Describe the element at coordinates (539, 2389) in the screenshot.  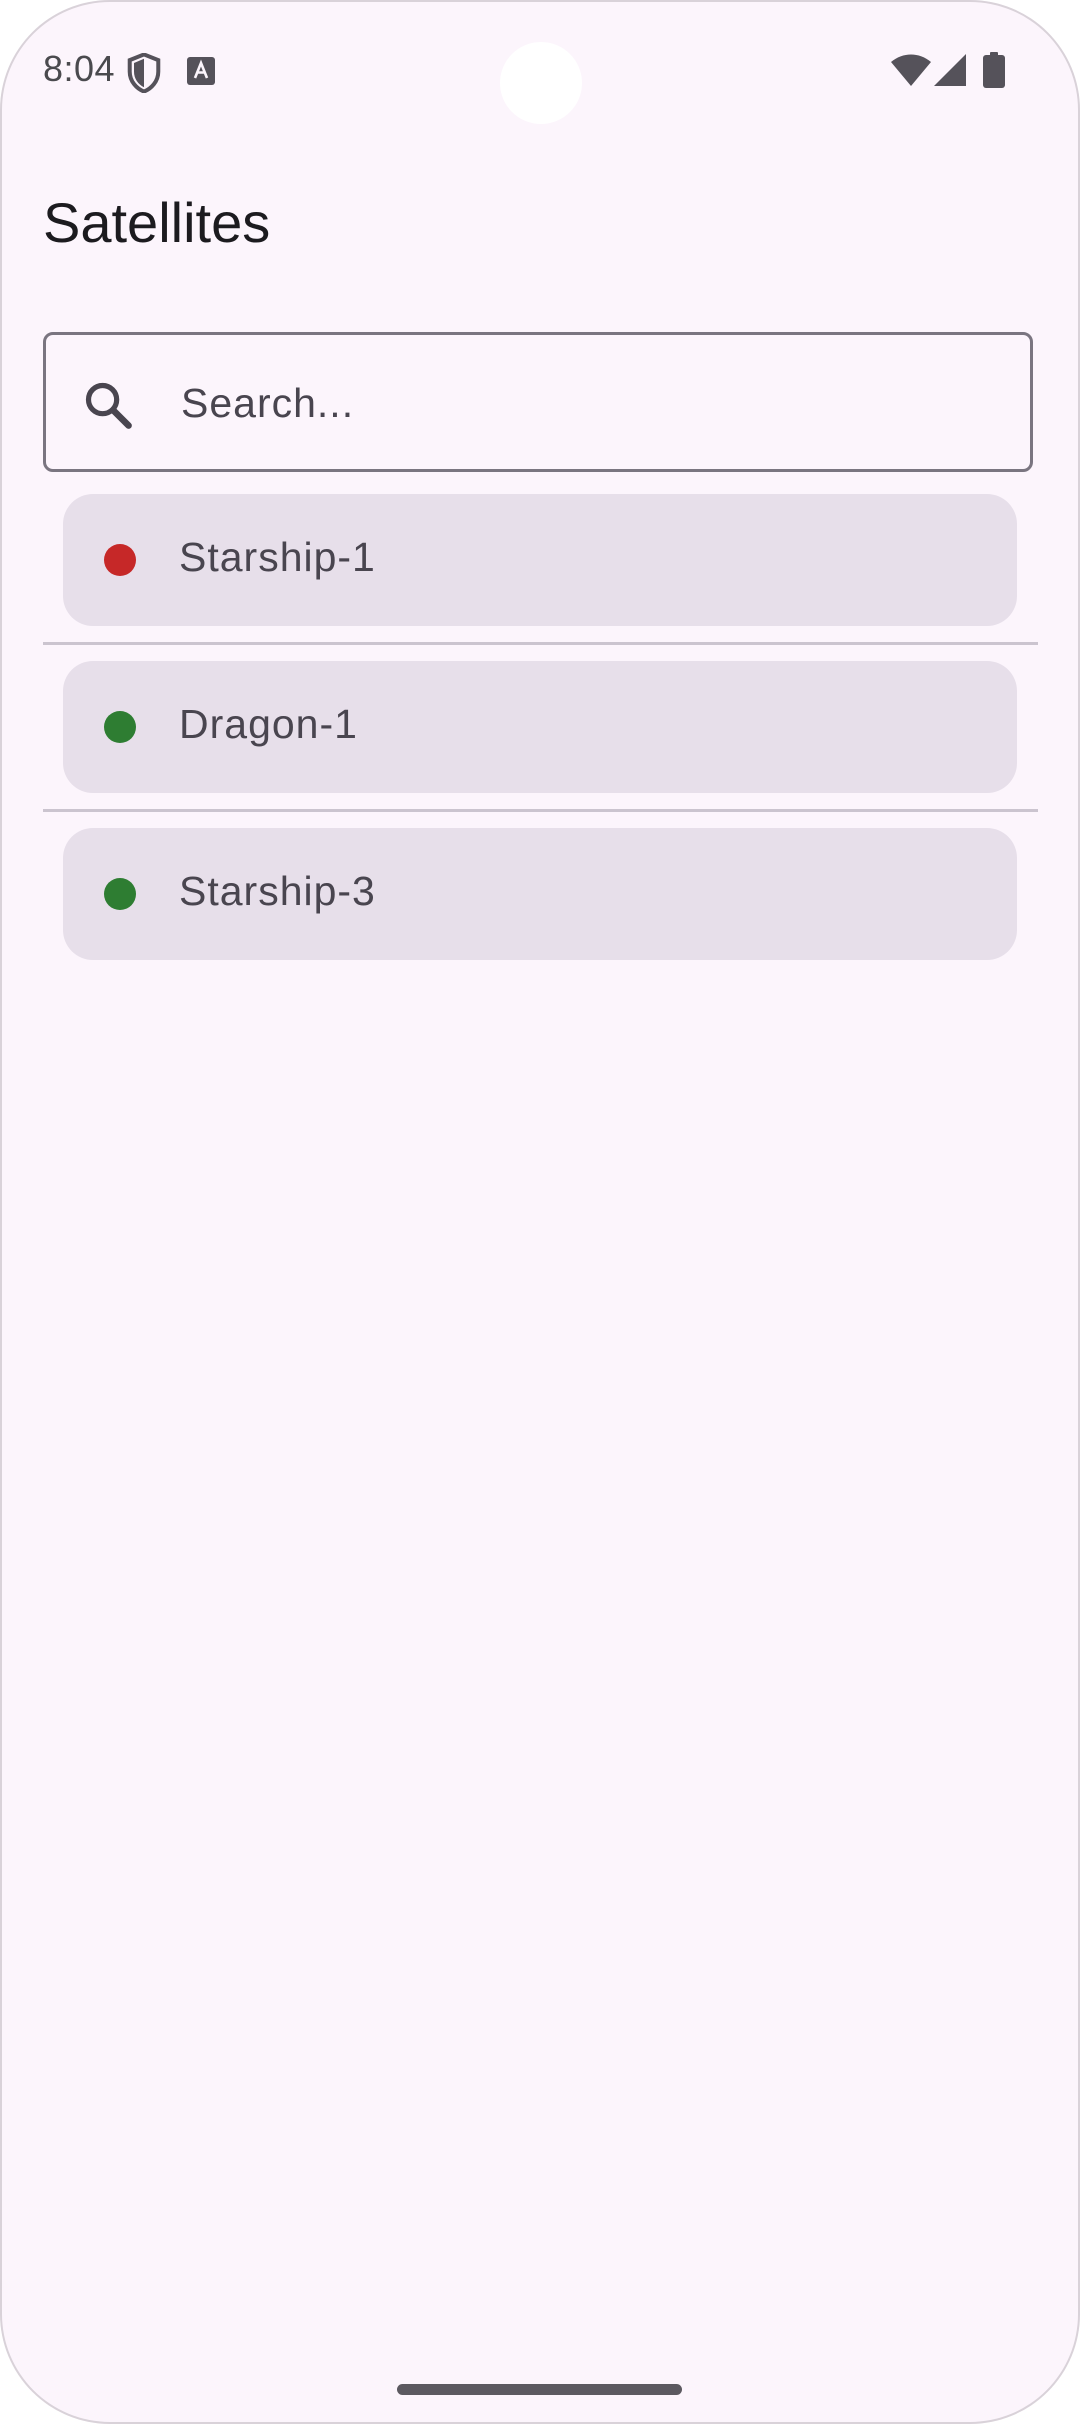
I see `home-indicator` at that location.